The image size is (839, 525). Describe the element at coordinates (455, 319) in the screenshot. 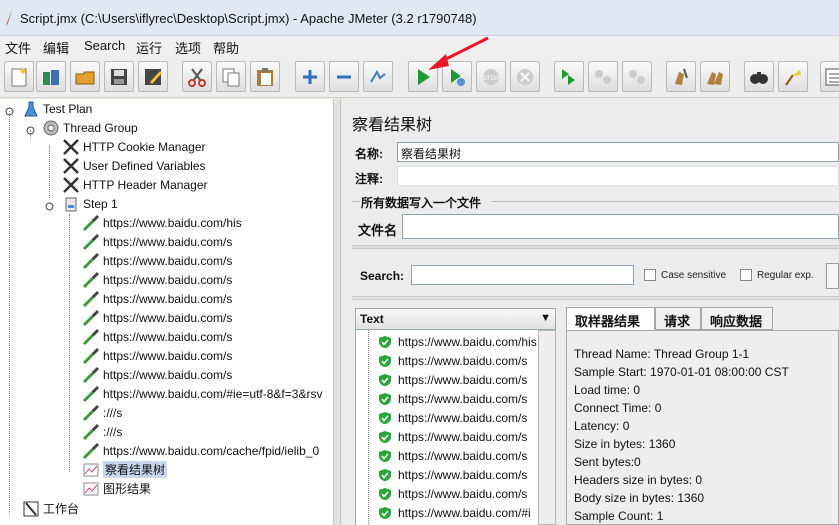

I see `results-column-header: Text ▼` at that location.